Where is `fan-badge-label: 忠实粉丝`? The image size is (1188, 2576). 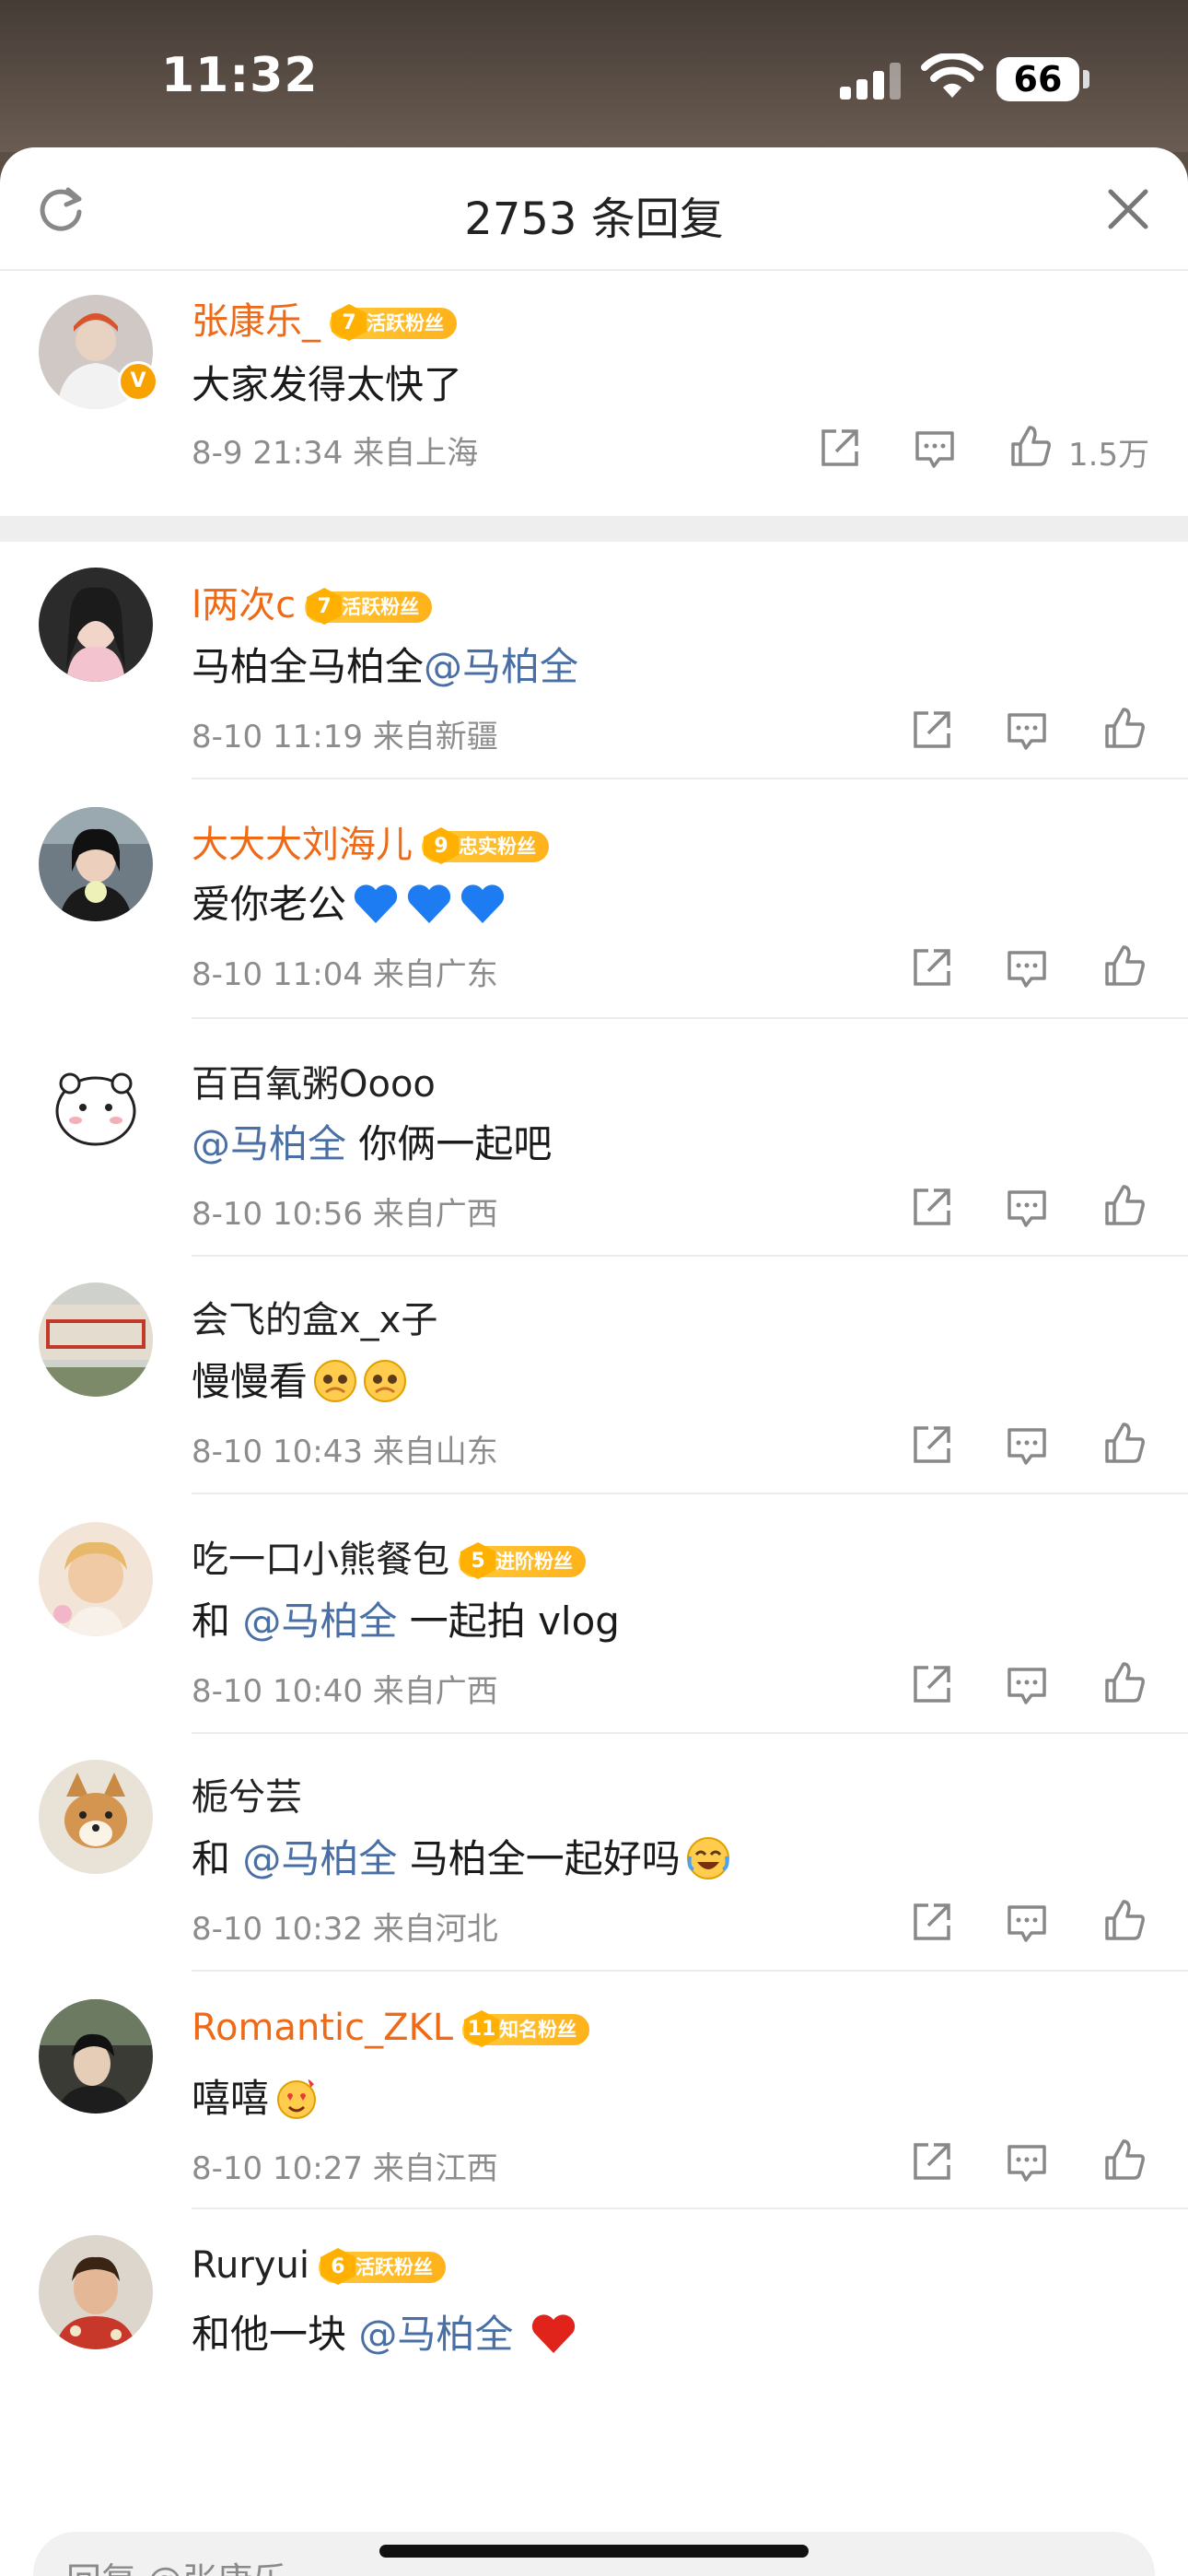
fan-badge-label: 忠实粉丝 is located at coordinates (497, 847).